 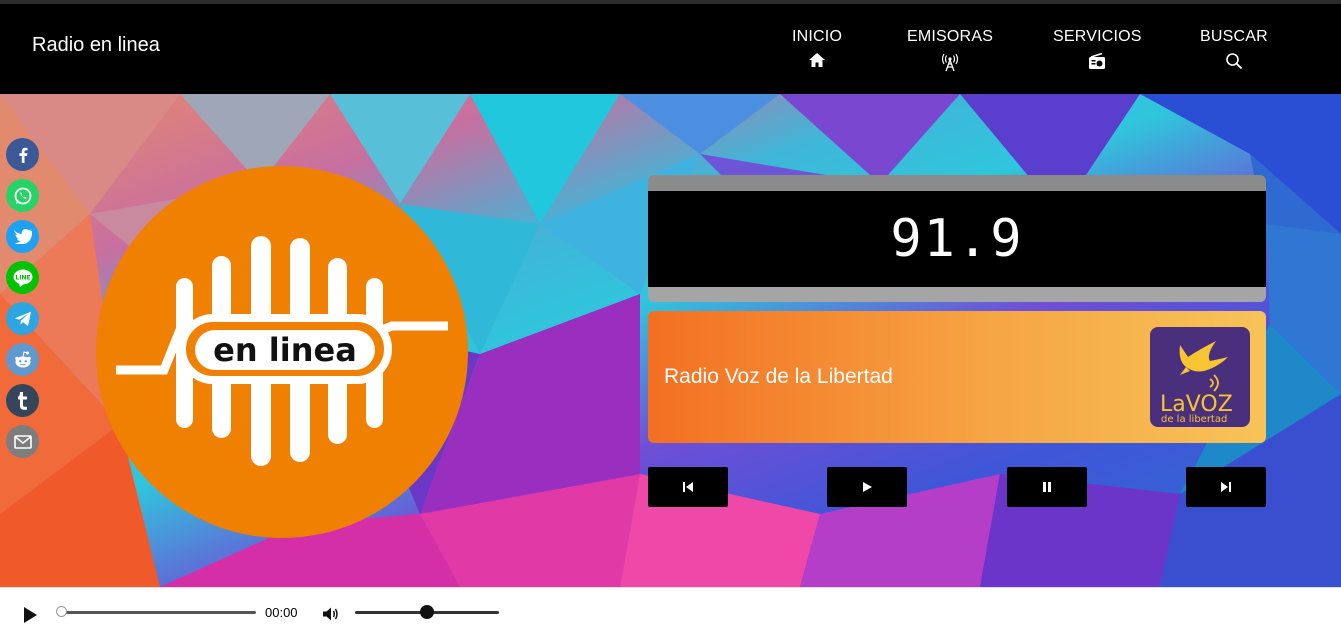 I want to click on skip-back-icon, so click(x=688, y=487).